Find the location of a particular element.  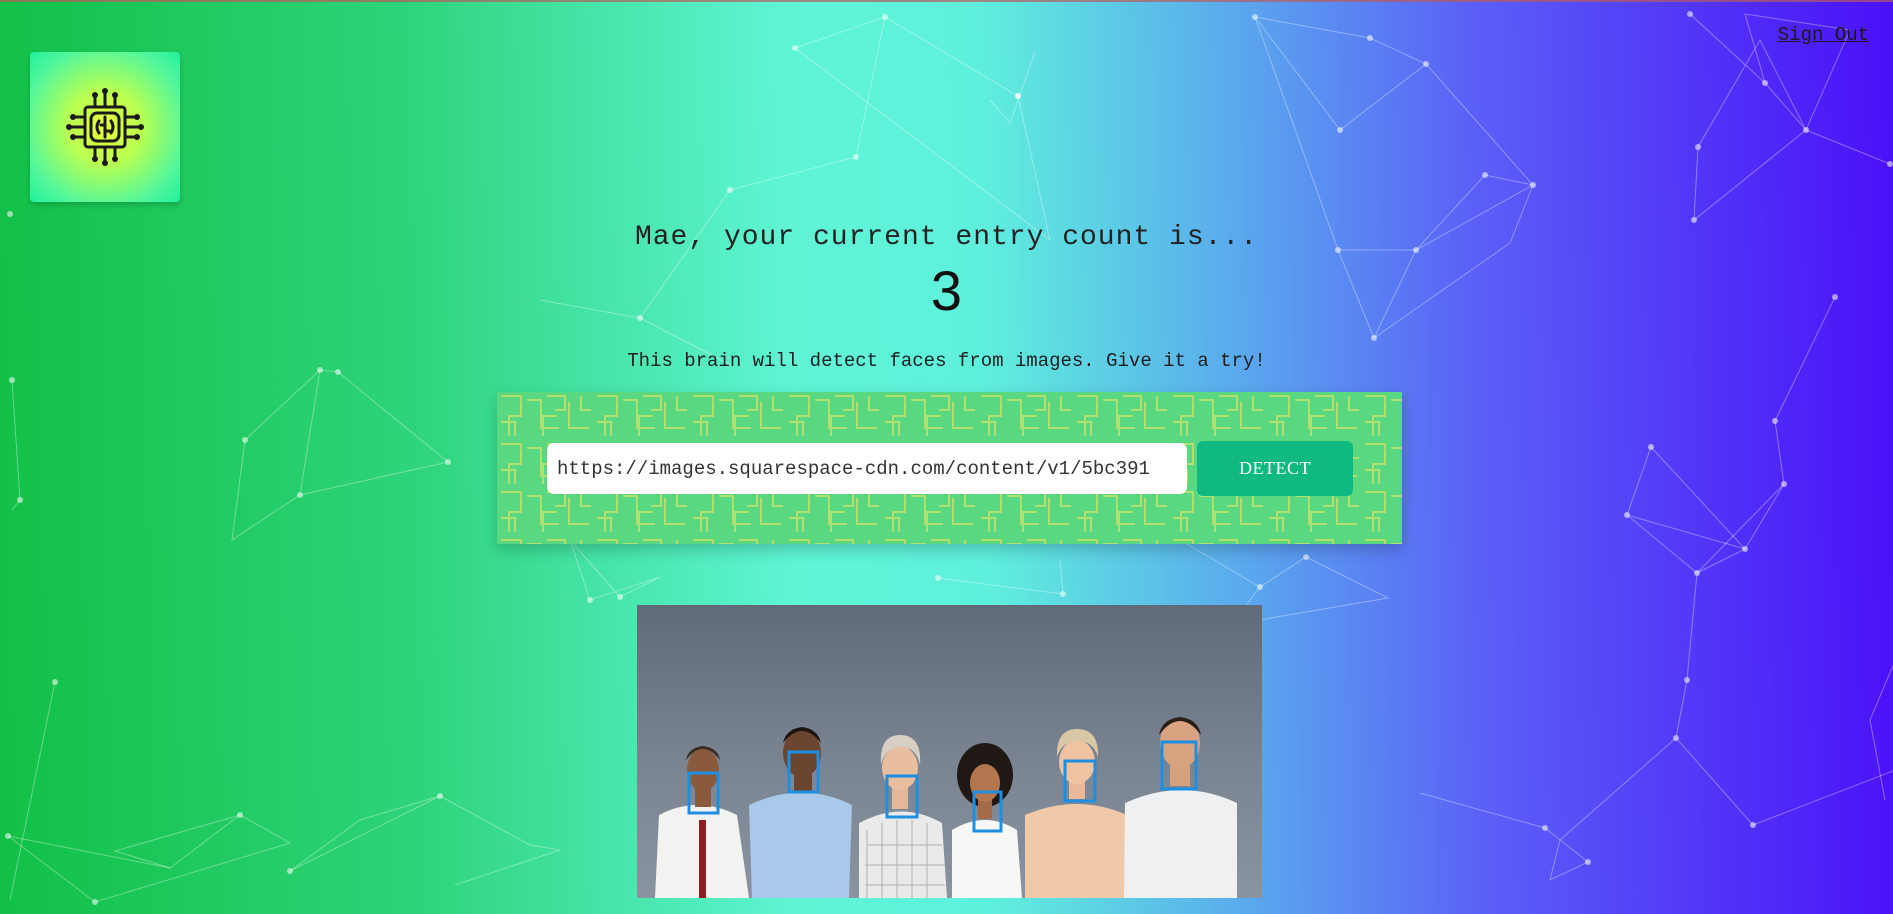

brain-chip-icon is located at coordinates (105, 127).